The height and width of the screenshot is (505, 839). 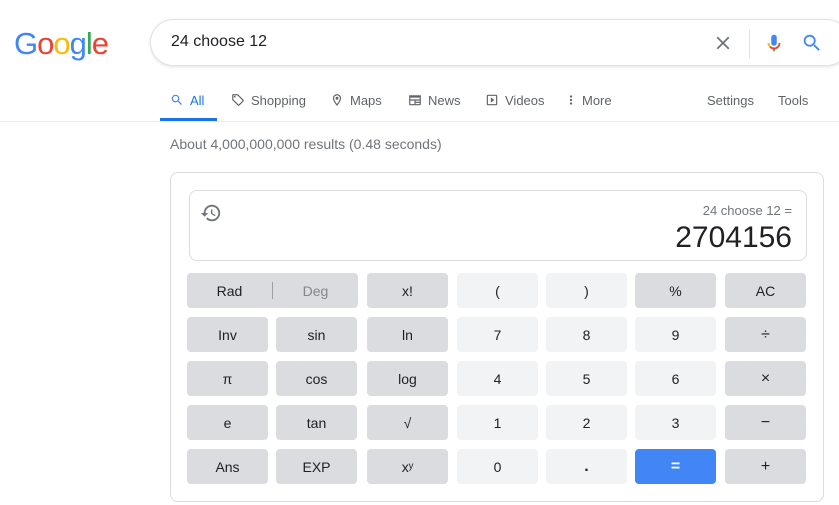 What do you see at coordinates (733, 237) in the screenshot?
I see `calculator-result: 2704156` at bounding box center [733, 237].